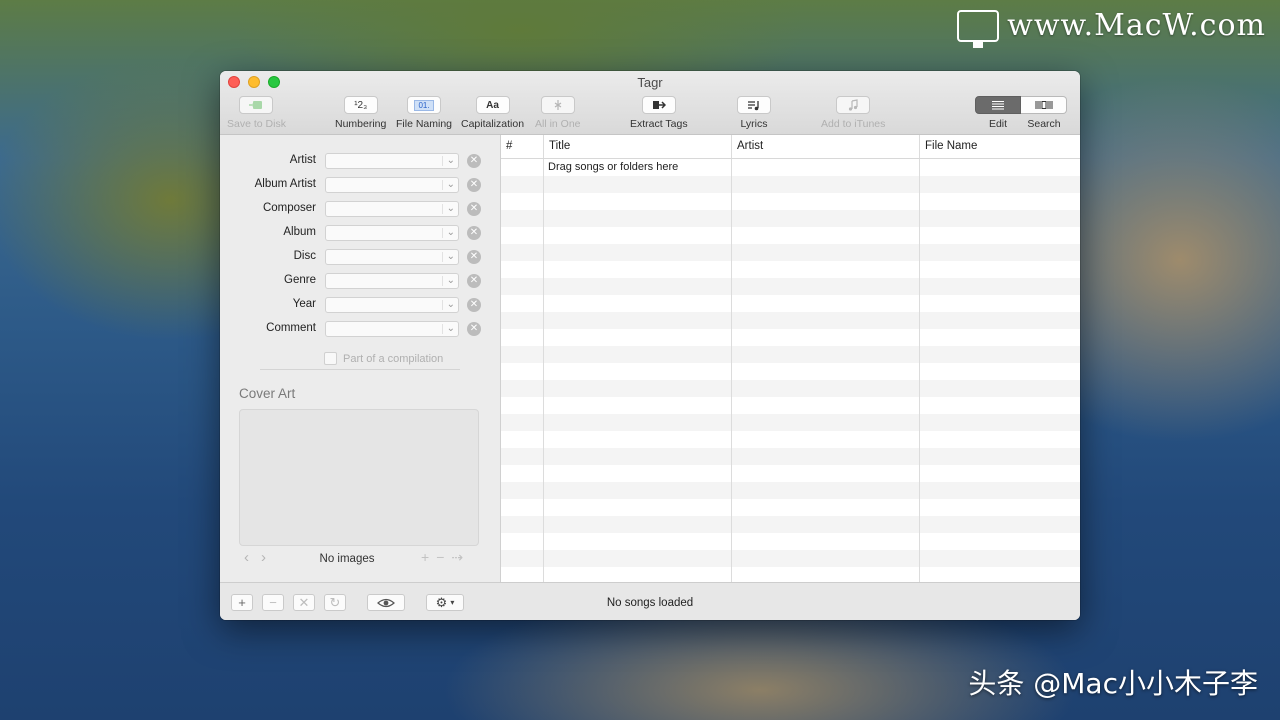  I want to click on album-artist-combobox: ⌄, so click(392, 185).